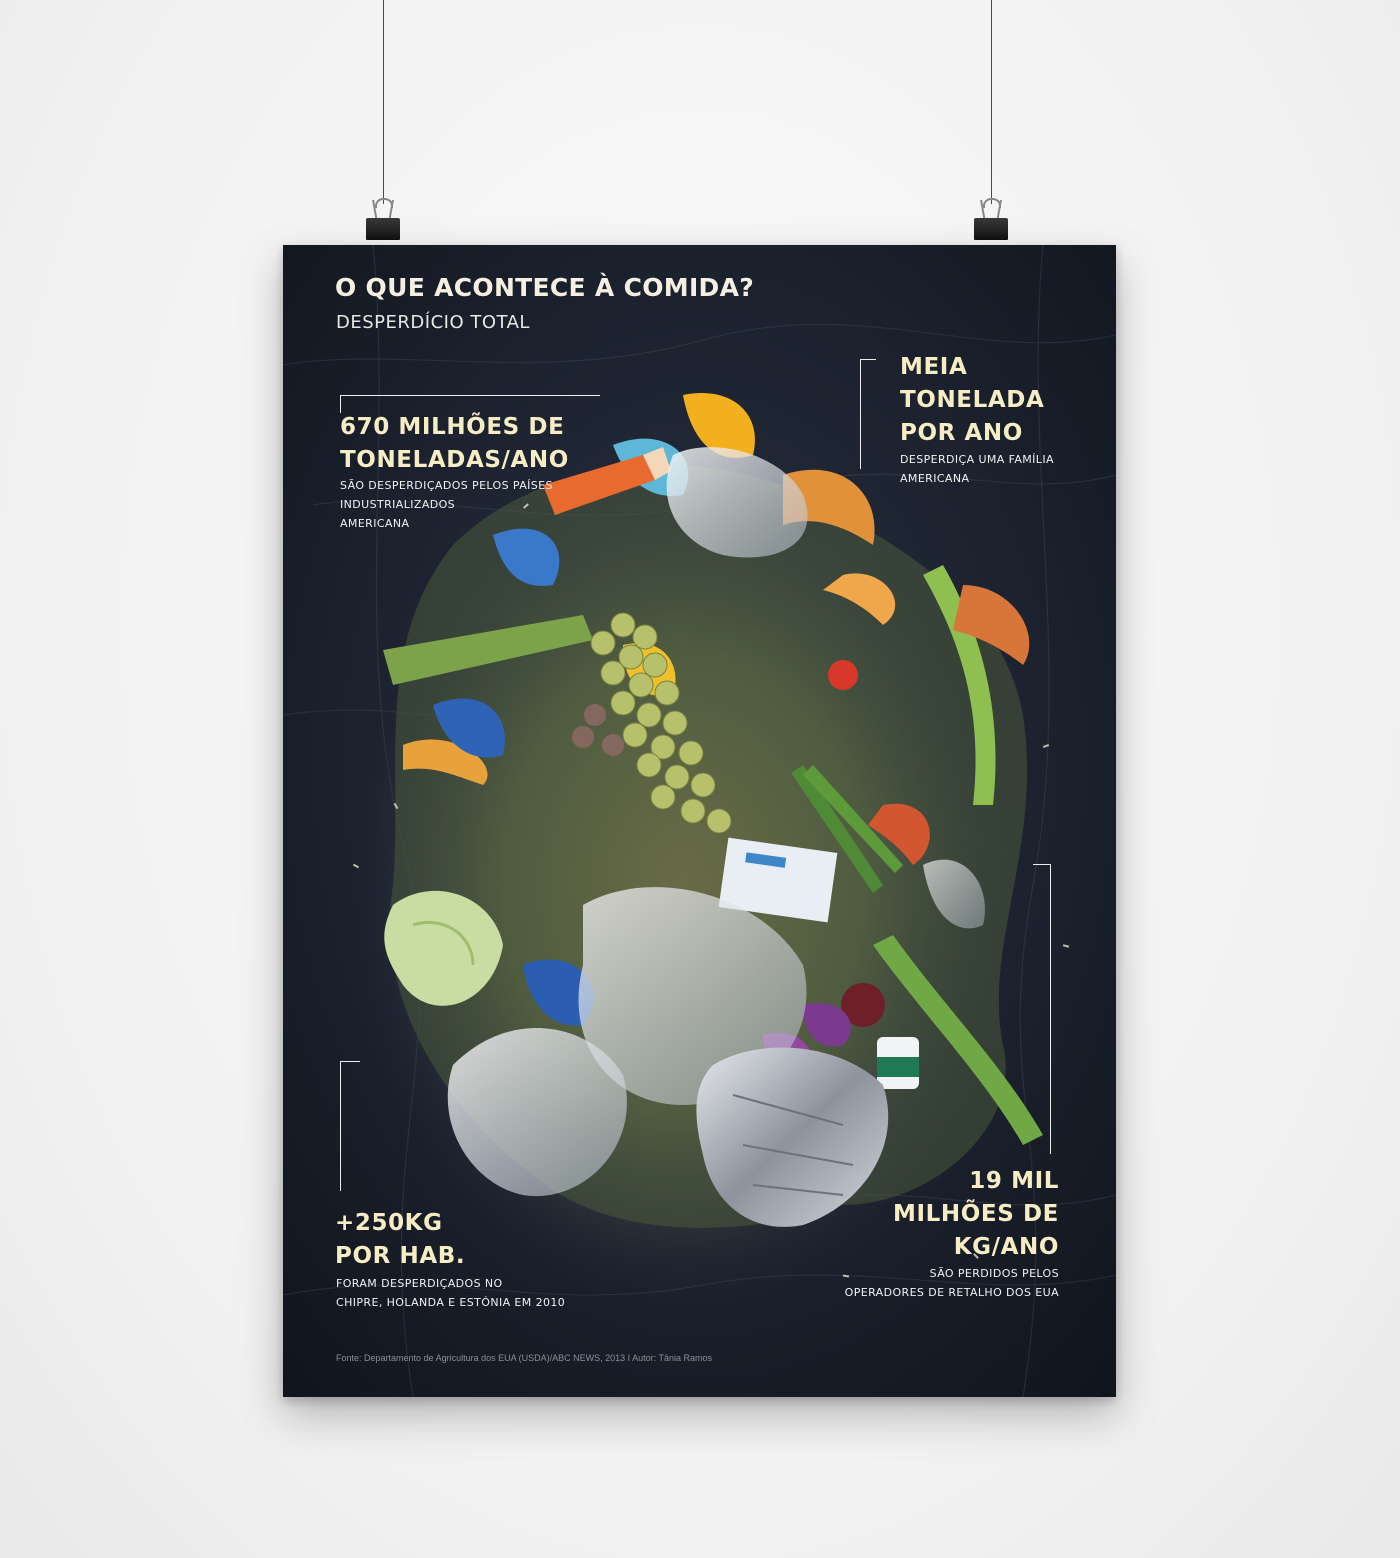  I want to click on callout-line-bottom-right-v, so click(1050, 1009).